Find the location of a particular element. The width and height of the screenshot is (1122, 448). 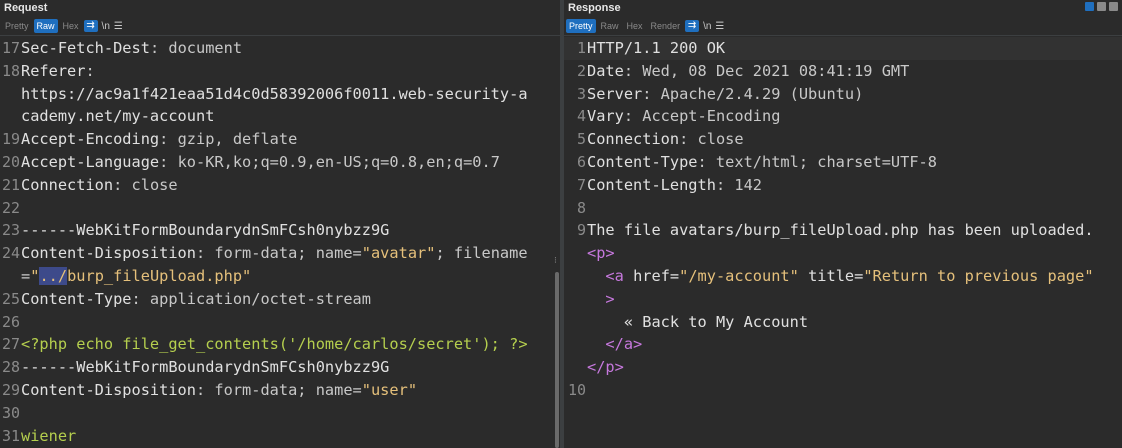

split-horizontal-icon is located at coordinates (1089, 6).